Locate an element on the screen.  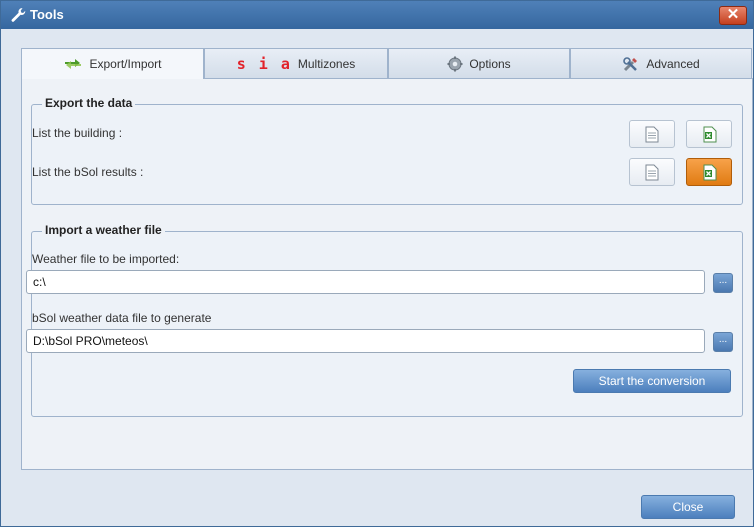
export-group-title: Export the data is located at coordinates (89, 103).